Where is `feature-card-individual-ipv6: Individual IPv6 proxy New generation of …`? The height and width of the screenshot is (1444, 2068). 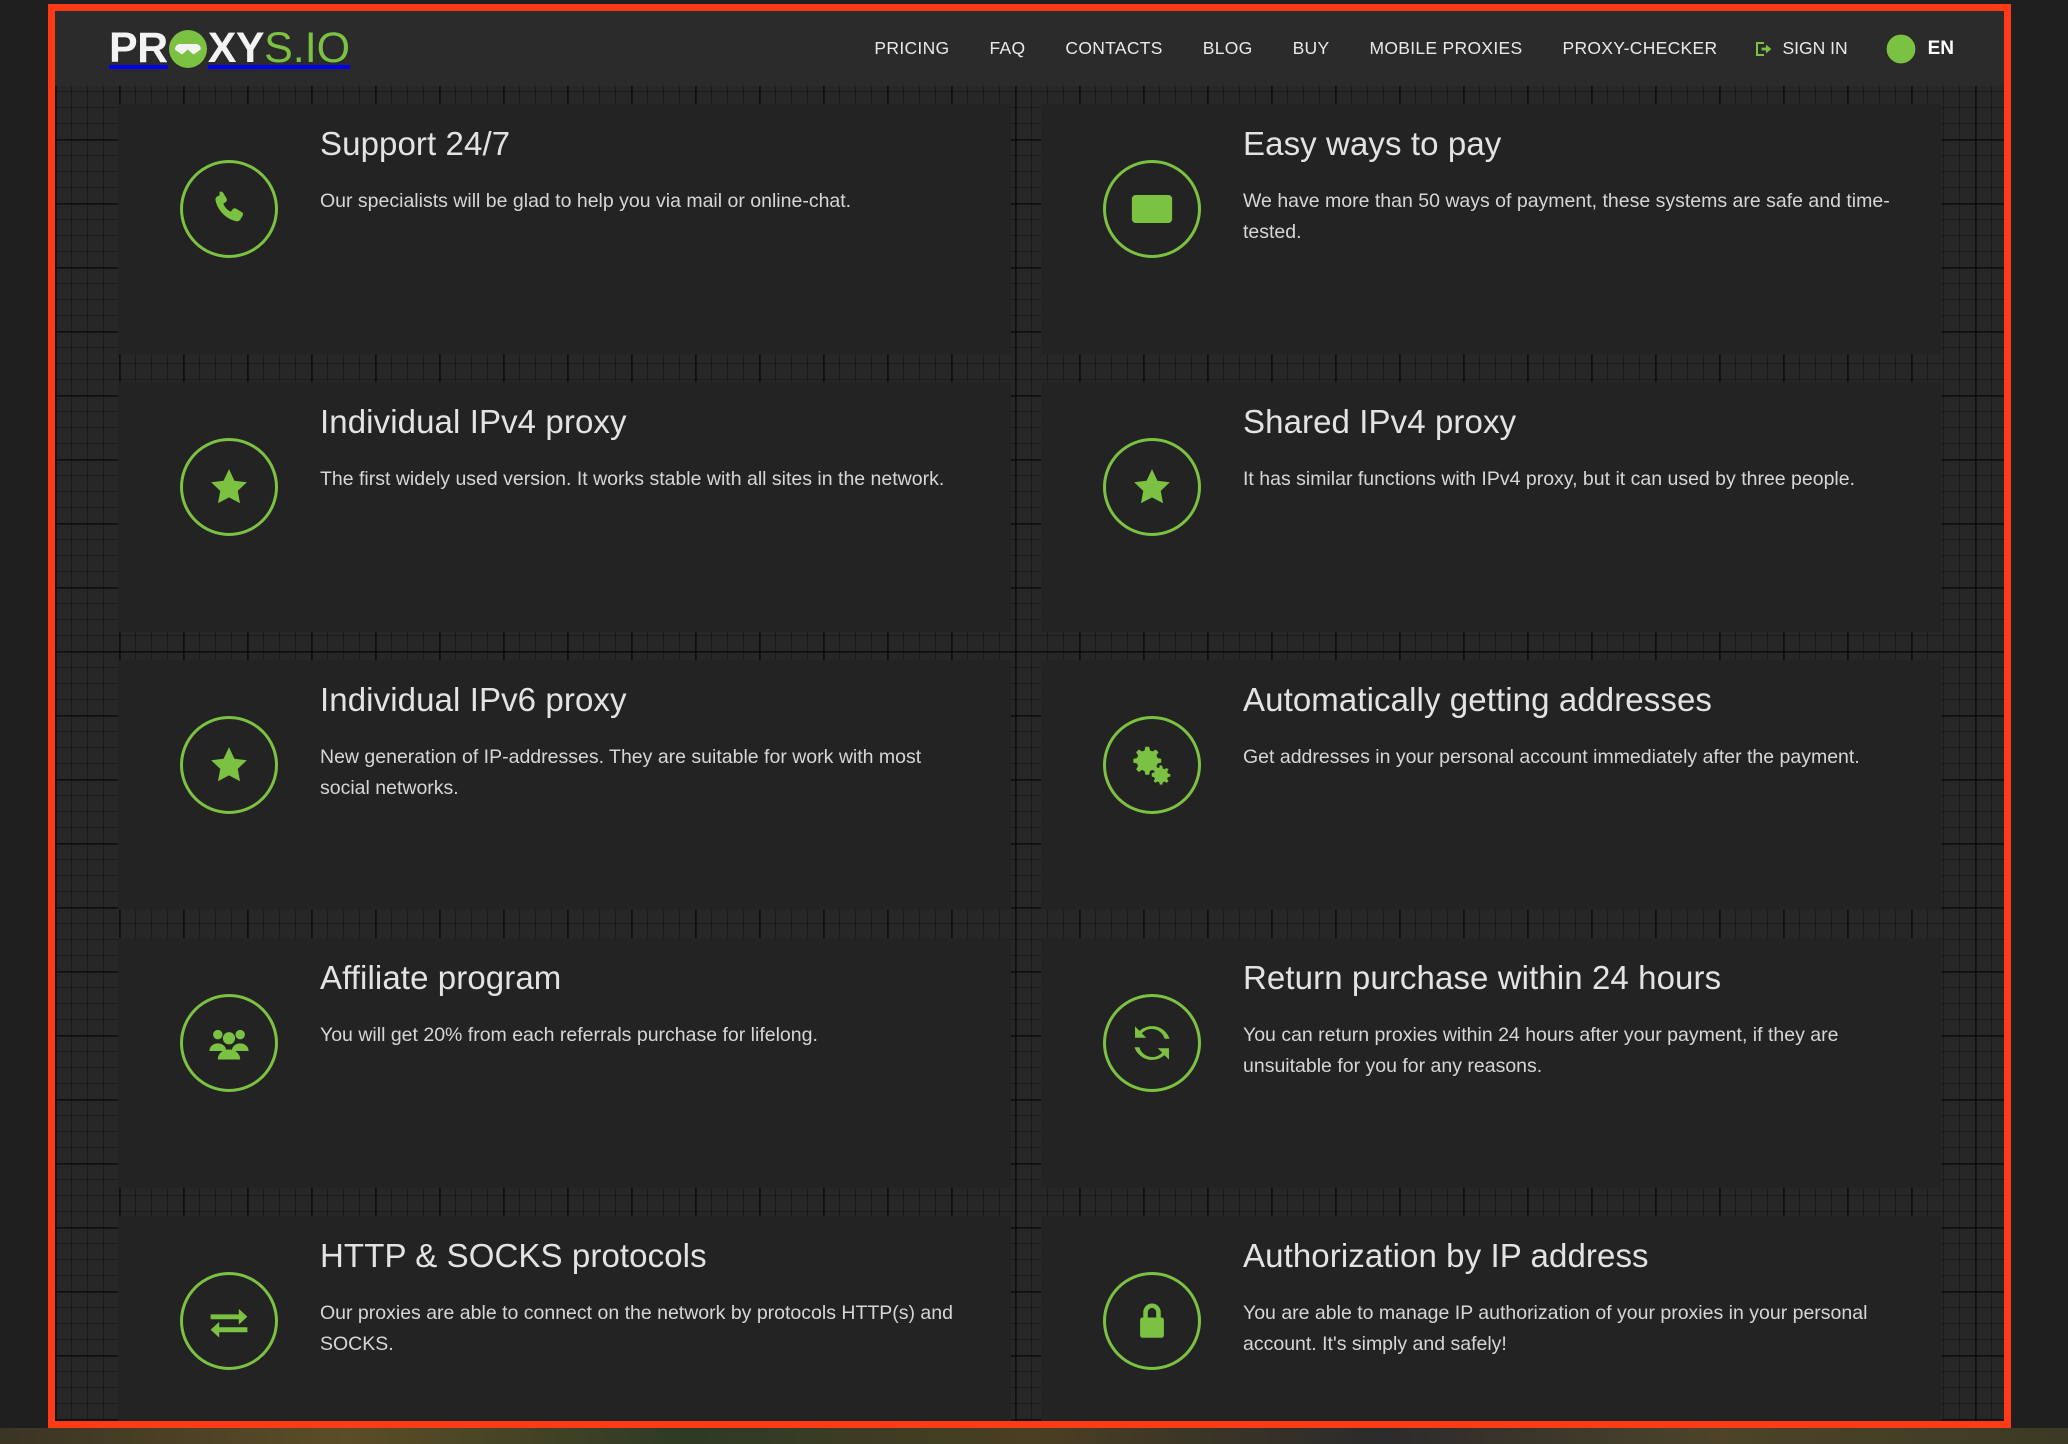
feature-card-individual-ipv6: Individual IPv6 proxy New generation of … is located at coordinates (564, 785).